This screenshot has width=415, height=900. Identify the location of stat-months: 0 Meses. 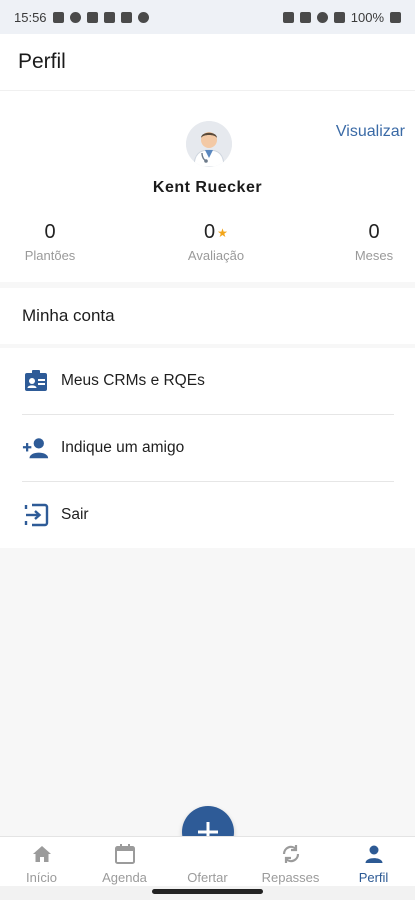
(374, 242).